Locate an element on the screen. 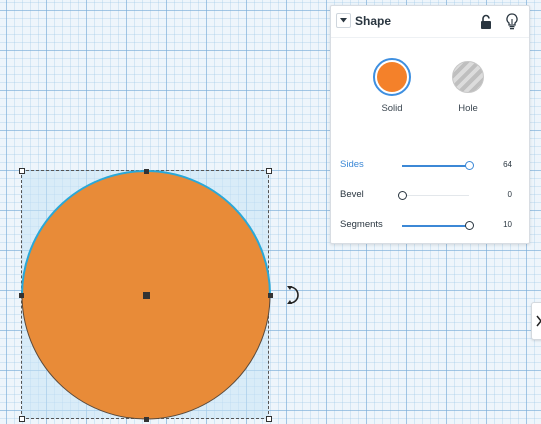 The image size is (541, 424). solid-label: Solid is located at coordinates (392, 108).